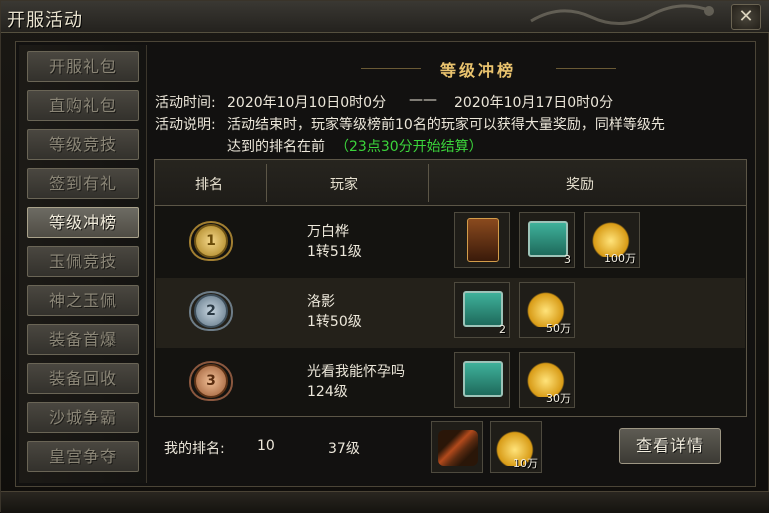  I want to click on my-reward-slot, so click(457, 447).